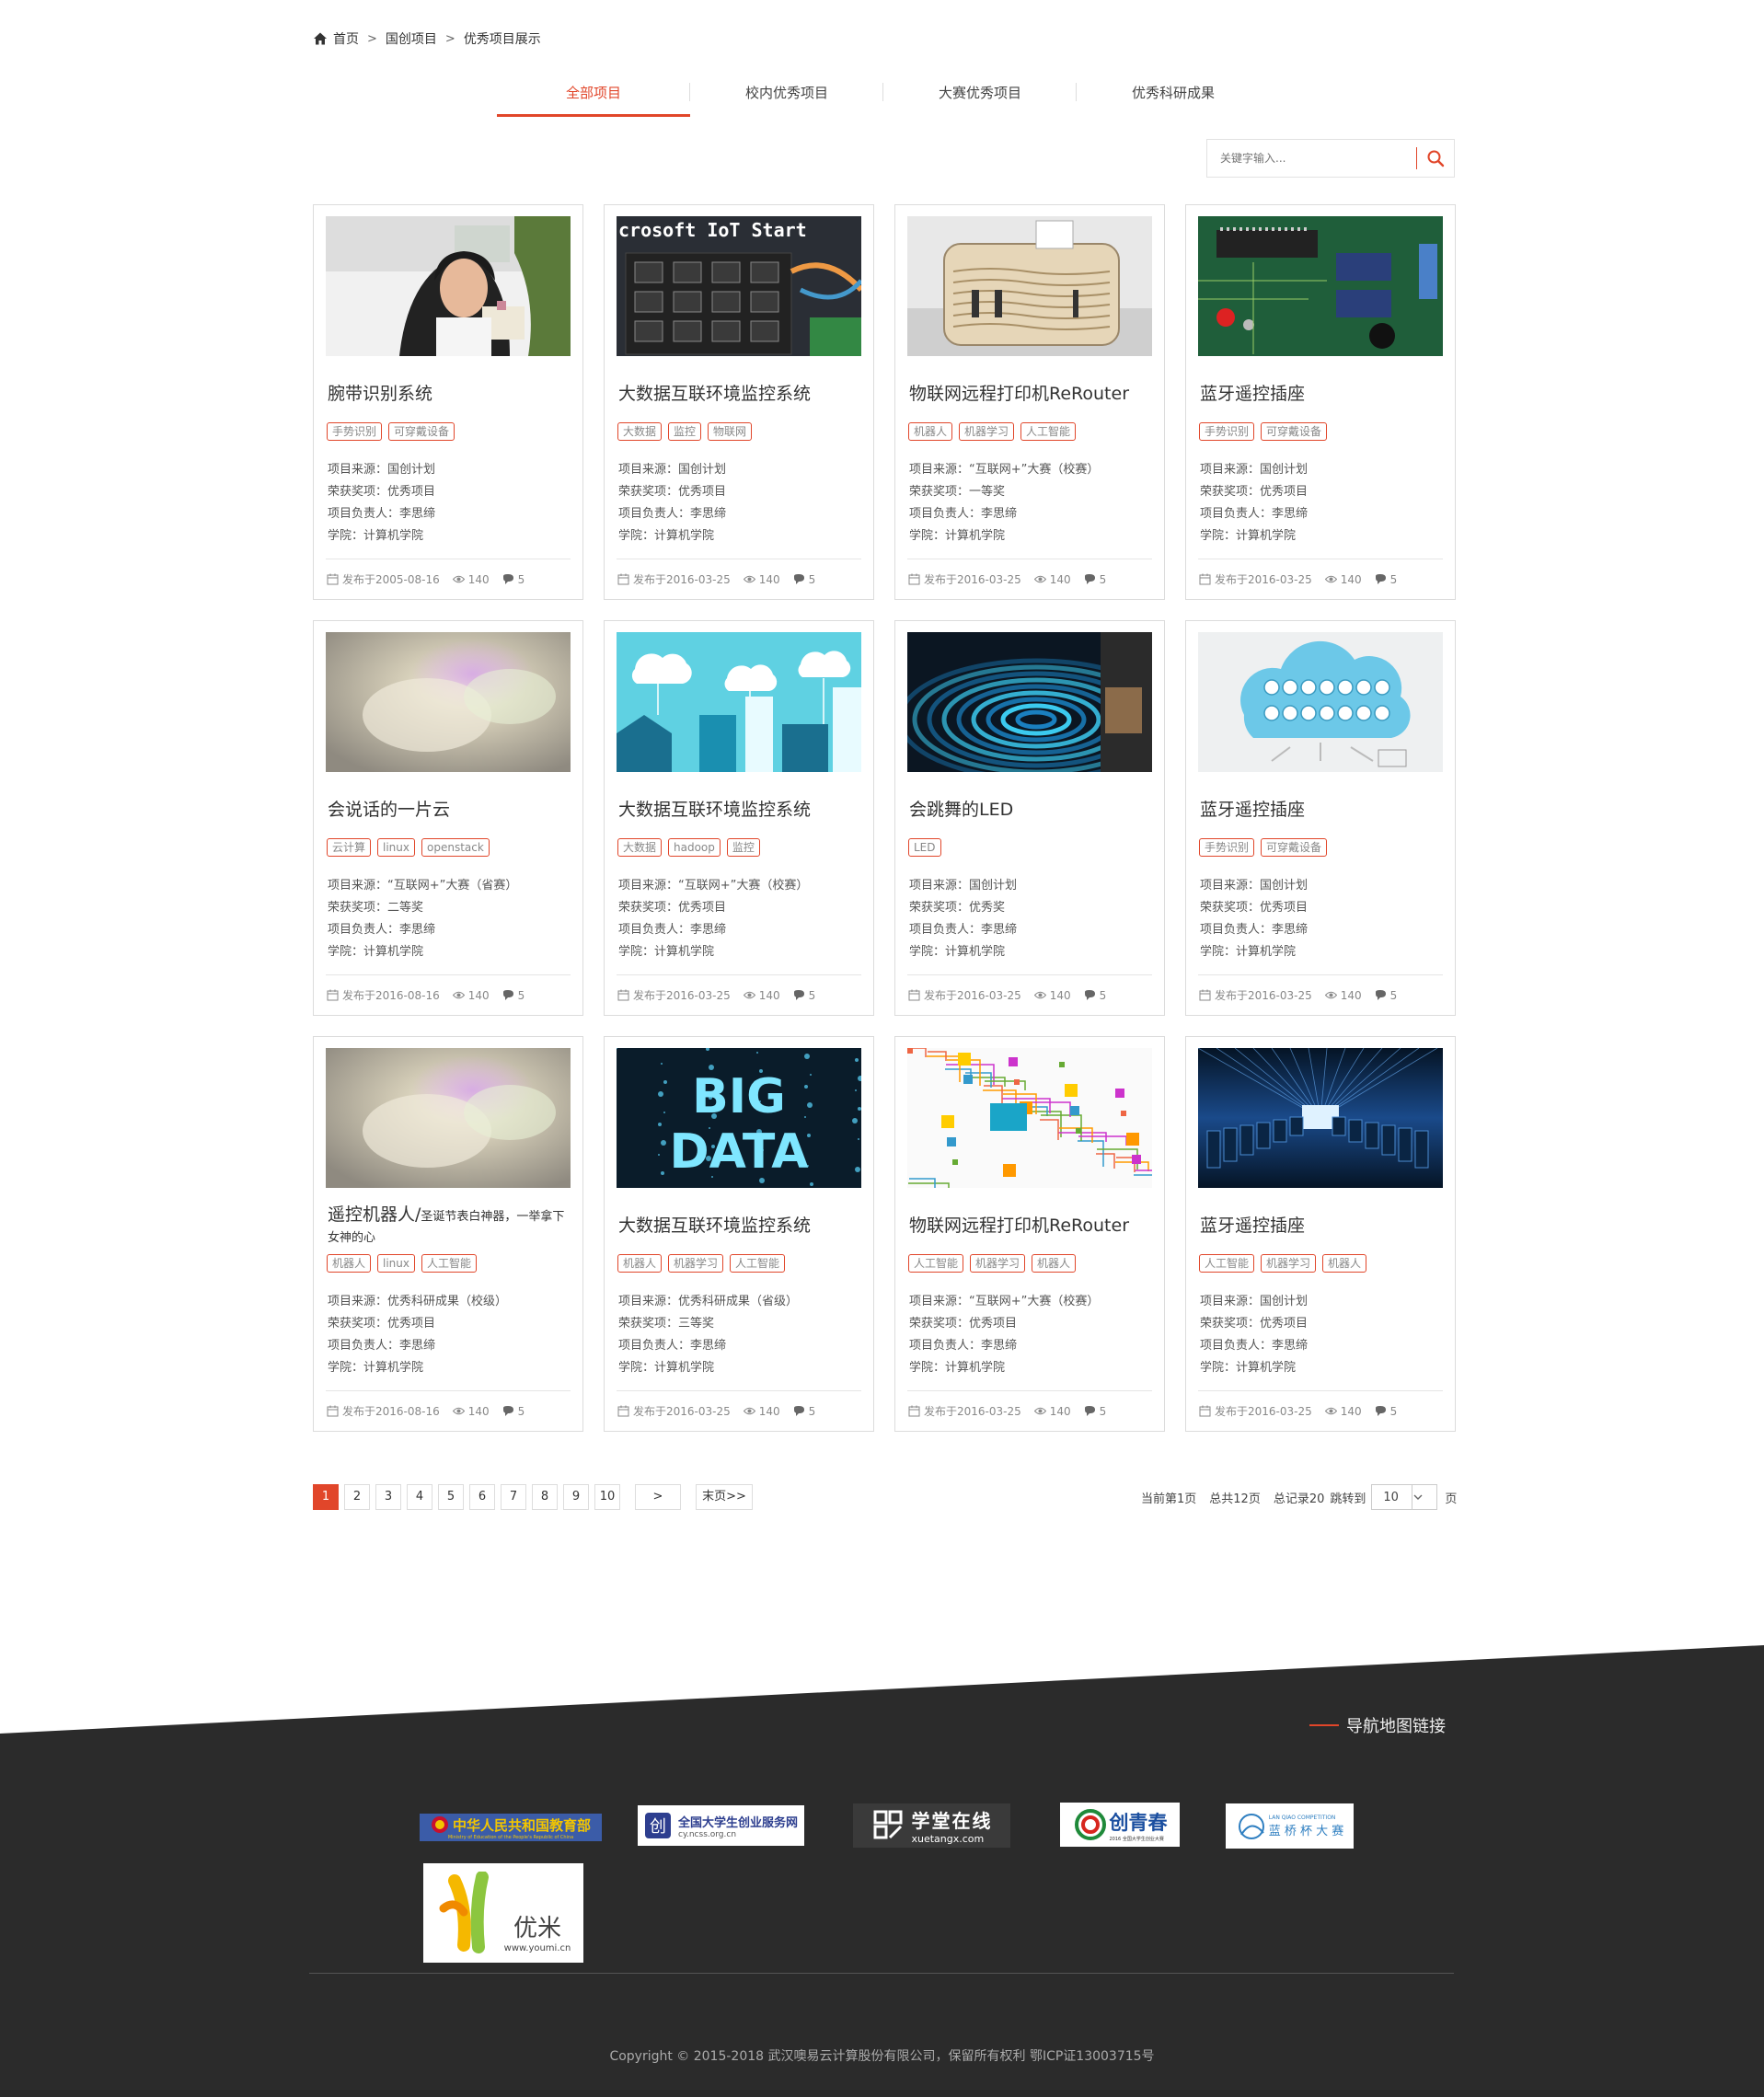  What do you see at coordinates (1120, 1825) in the screenshot?
I see `logo-chuangqingchun: 创青春 2016 全国大学生创业大赛` at bounding box center [1120, 1825].